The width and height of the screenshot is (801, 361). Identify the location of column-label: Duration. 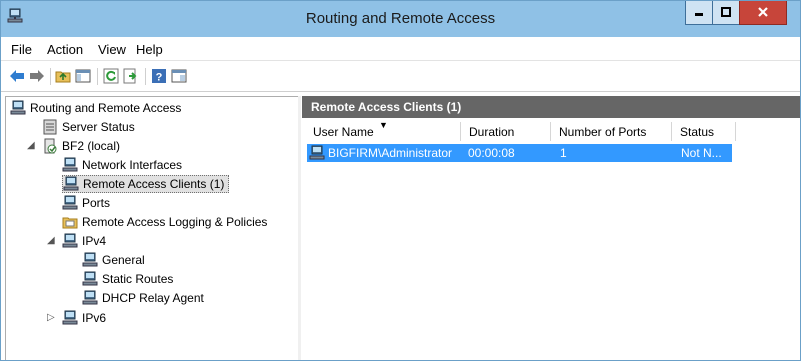
(492, 132).